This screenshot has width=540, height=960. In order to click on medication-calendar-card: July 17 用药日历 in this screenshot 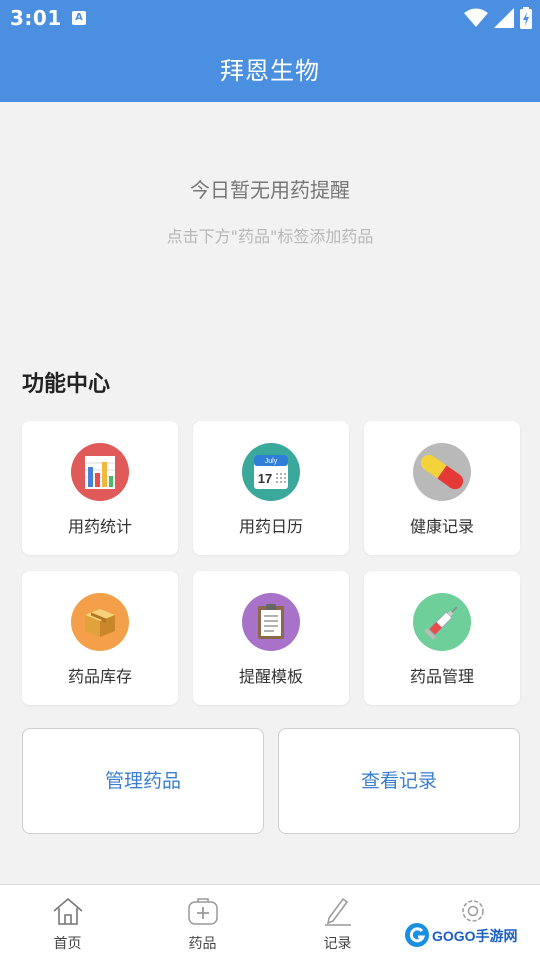, I will do `click(271, 488)`.